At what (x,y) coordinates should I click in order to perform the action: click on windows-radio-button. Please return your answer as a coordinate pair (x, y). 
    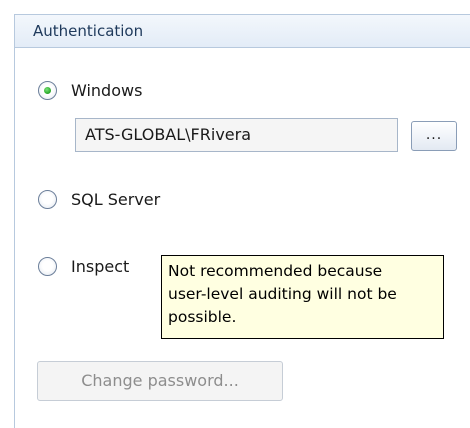
    Looking at the image, I should click on (47, 90).